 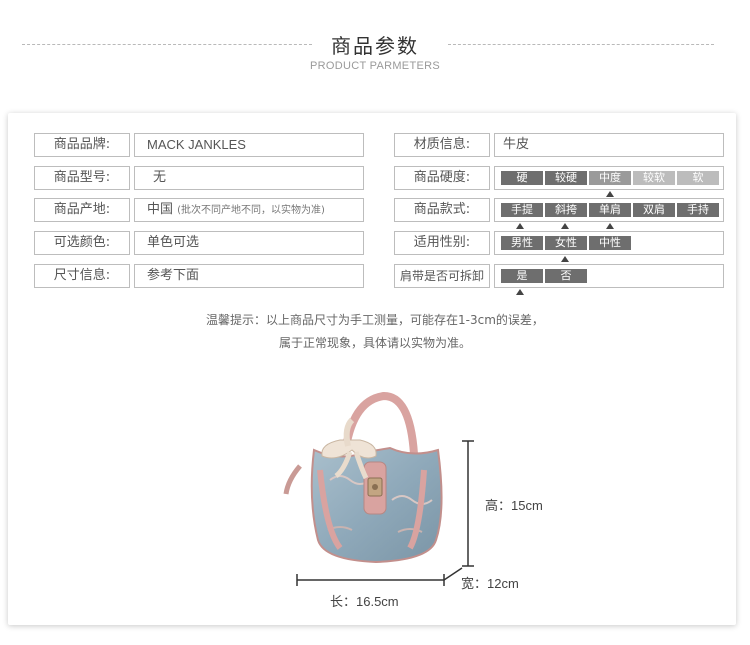 I want to click on width-dimension-line, so click(x=453, y=574).